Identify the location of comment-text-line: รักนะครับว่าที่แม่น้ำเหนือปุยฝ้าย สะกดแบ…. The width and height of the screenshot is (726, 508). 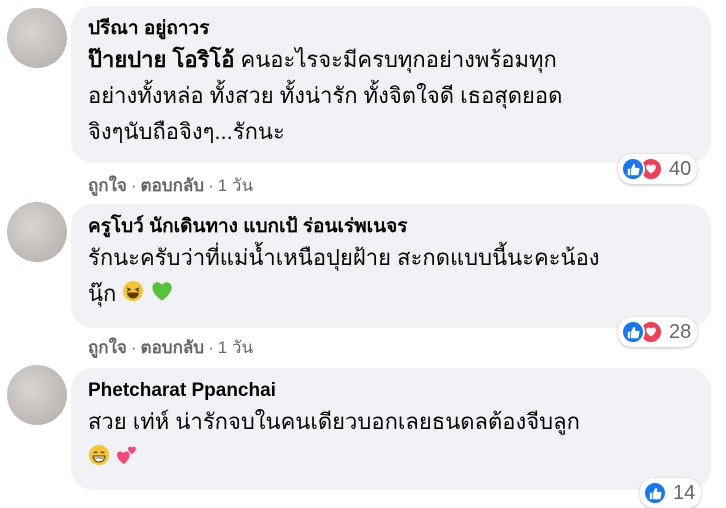
(344, 257).